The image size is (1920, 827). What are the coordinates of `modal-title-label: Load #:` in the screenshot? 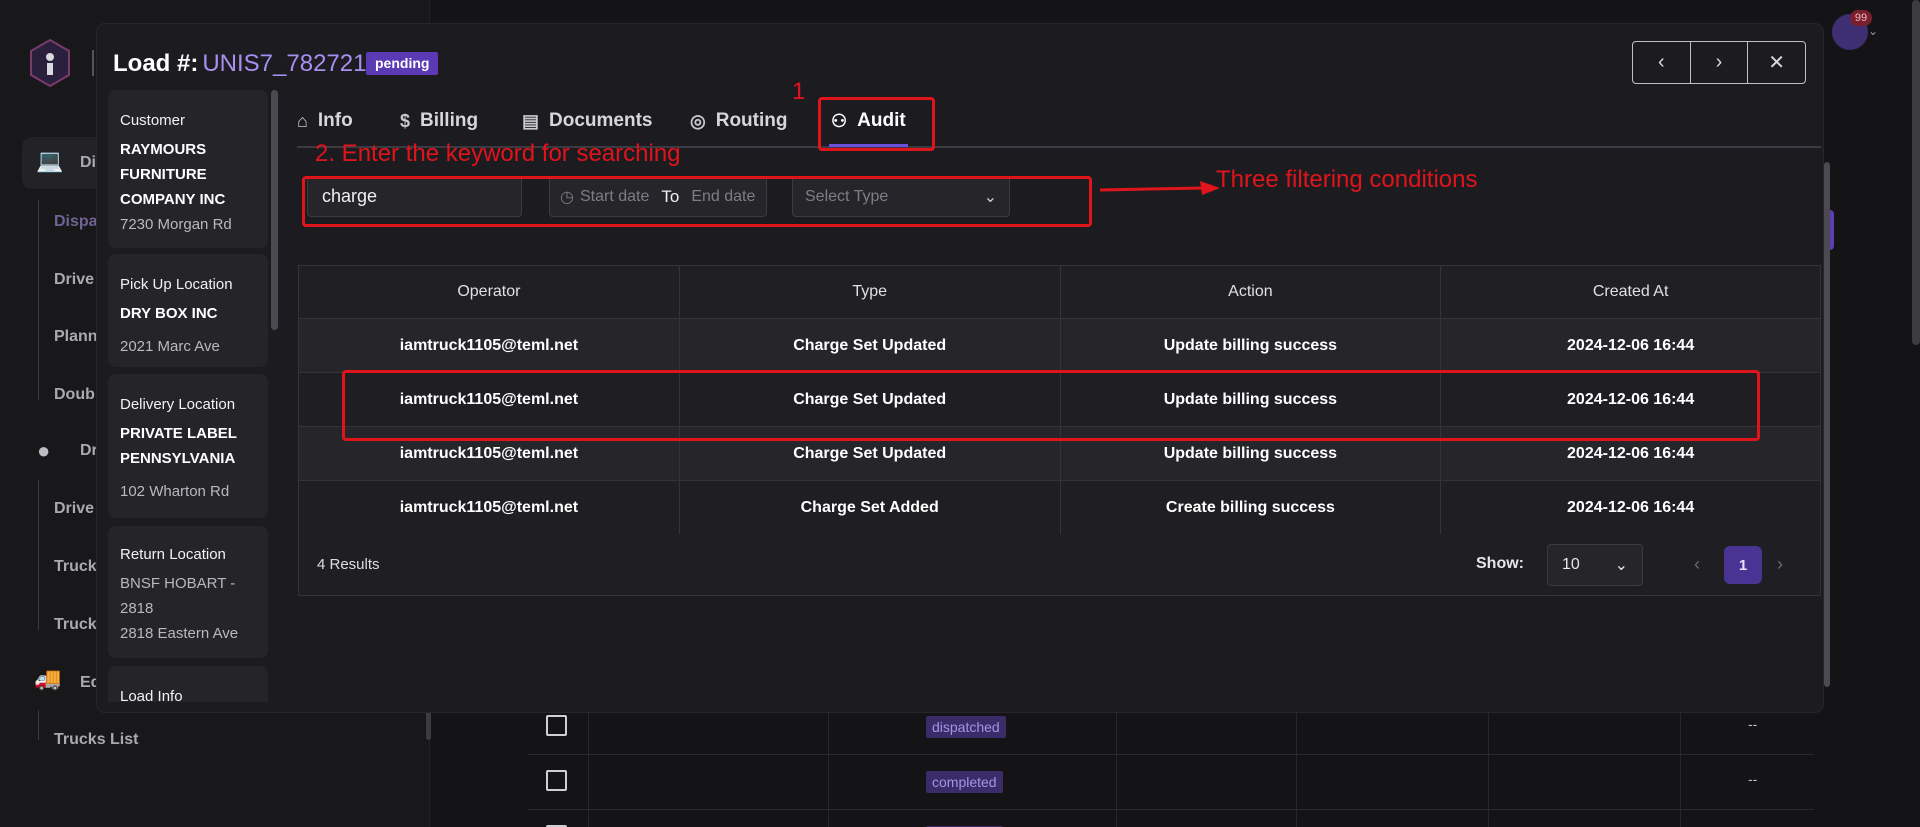 It's located at (156, 63).